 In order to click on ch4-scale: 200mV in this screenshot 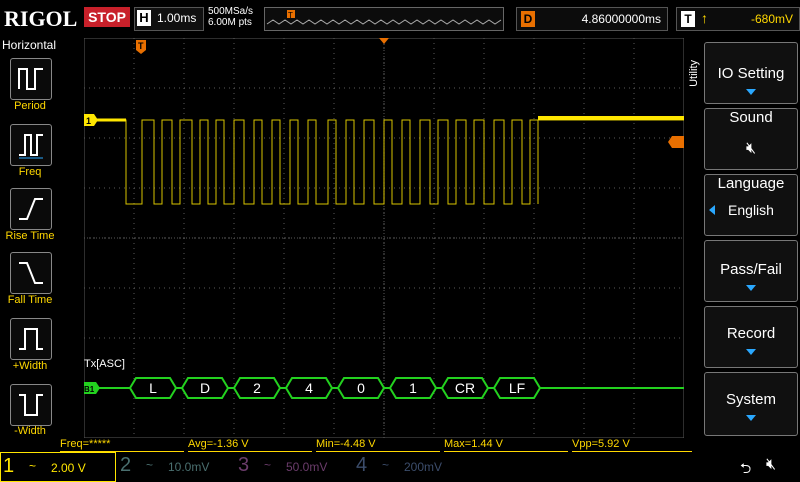, I will do `click(423, 467)`.